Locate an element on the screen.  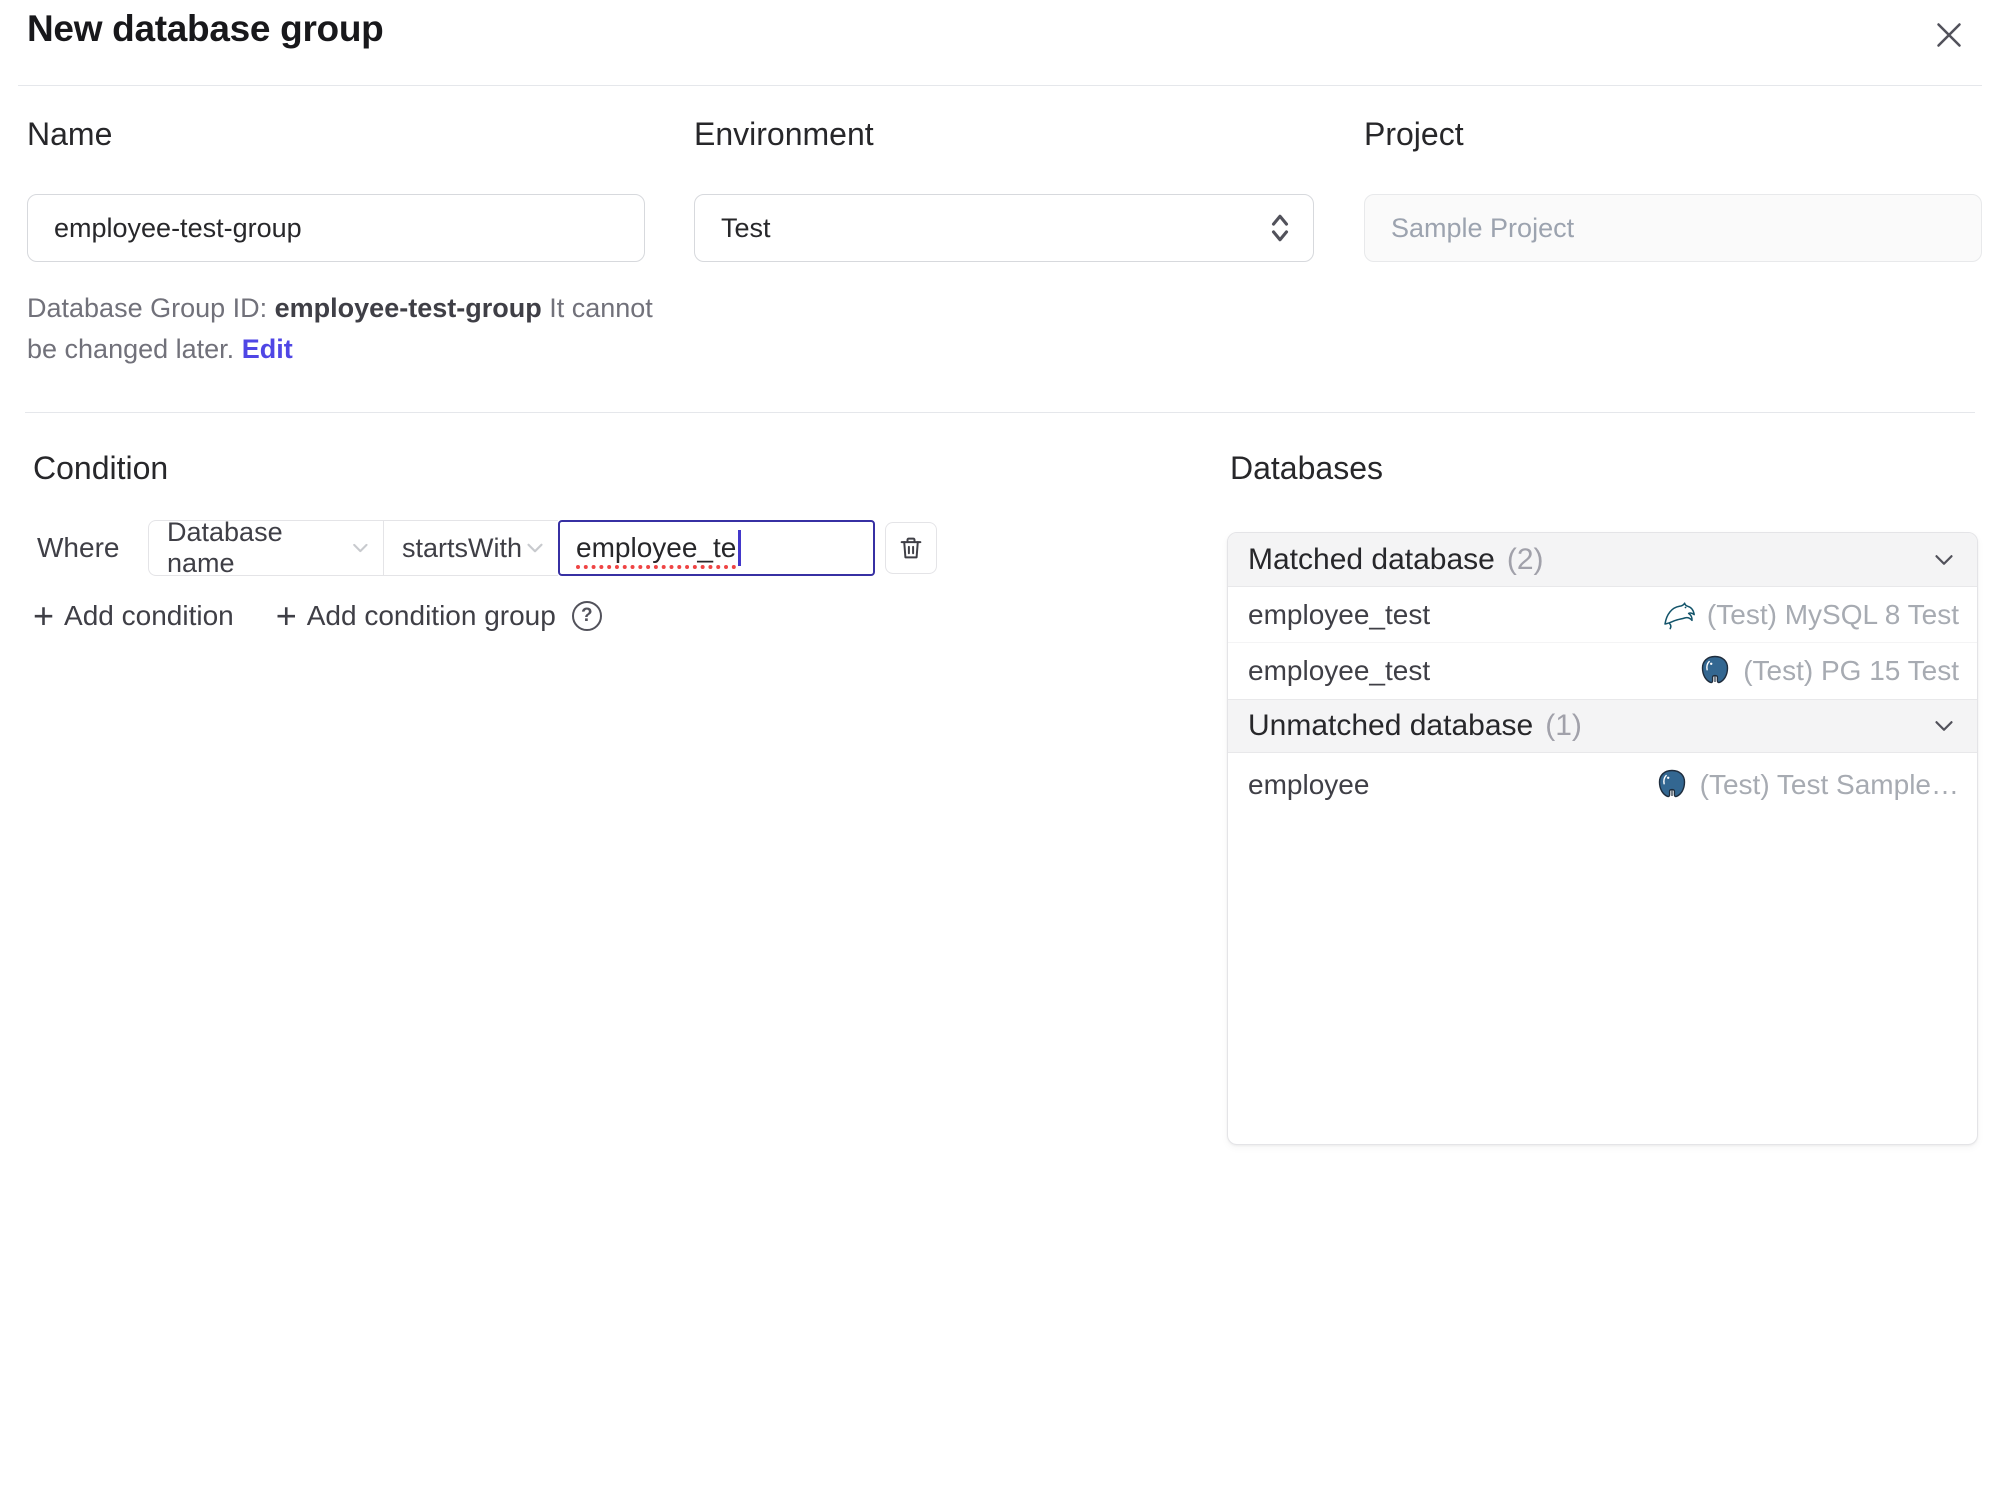
header-divider is located at coordinates (1000, 85).